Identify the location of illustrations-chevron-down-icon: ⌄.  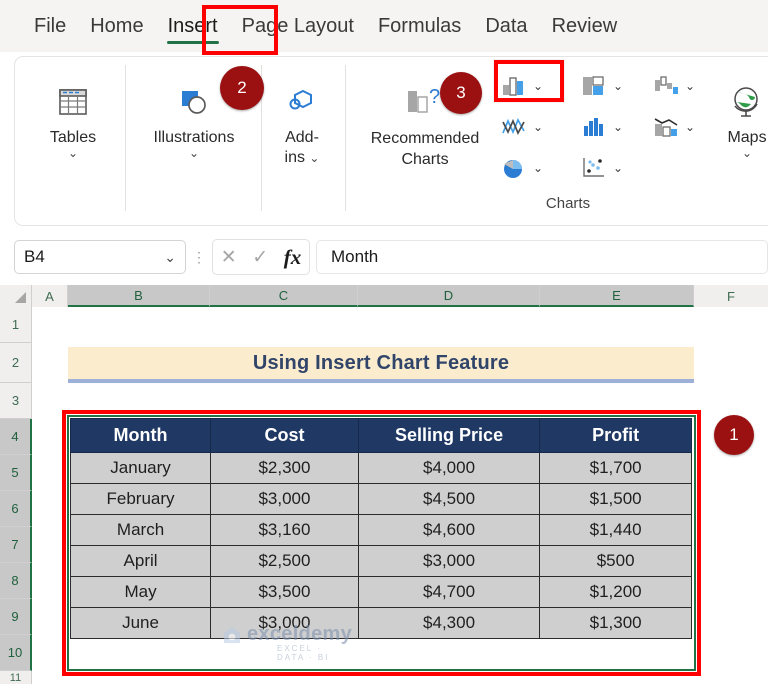
(194, 153).